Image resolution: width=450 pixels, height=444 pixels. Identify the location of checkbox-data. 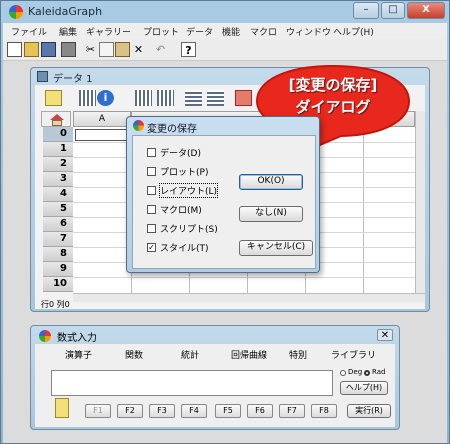
(151, 152).